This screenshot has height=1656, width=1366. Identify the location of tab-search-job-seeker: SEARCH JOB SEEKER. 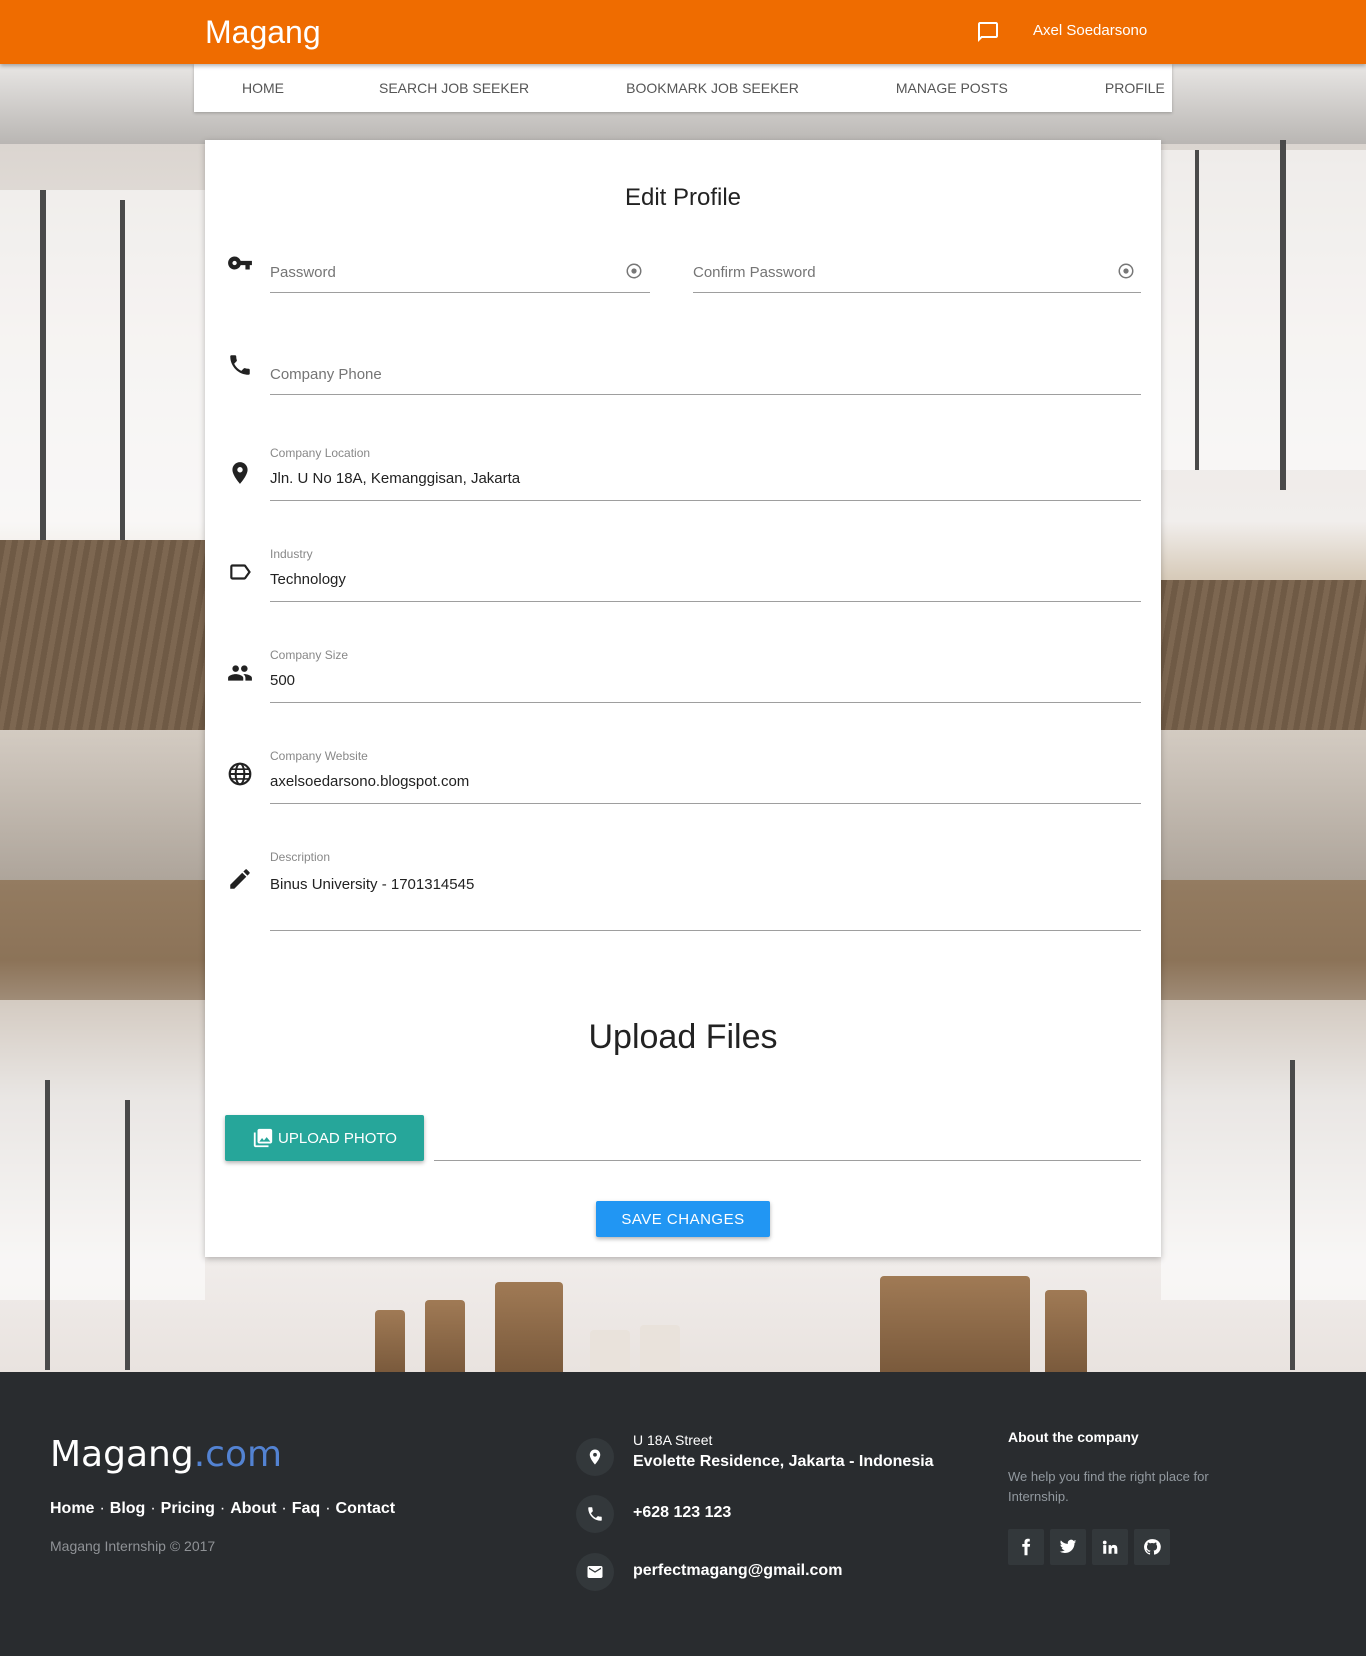
(454, 88).